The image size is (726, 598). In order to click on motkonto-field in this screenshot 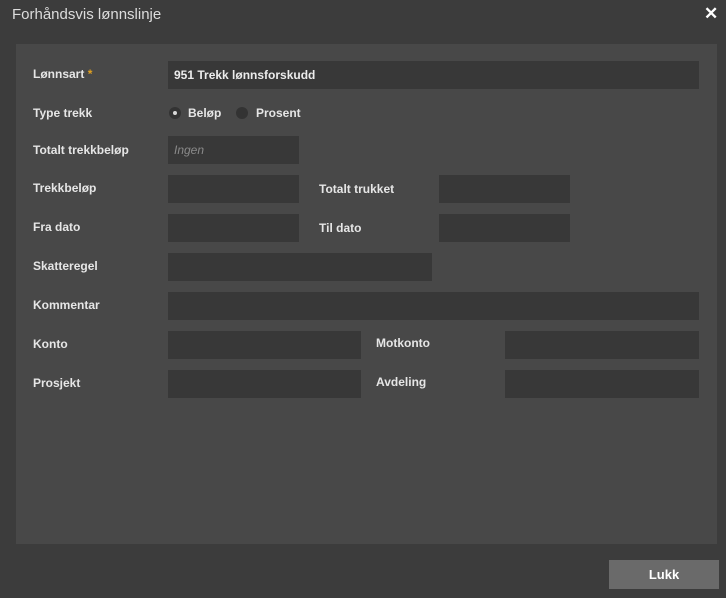, I will do `click(602, 345)`.